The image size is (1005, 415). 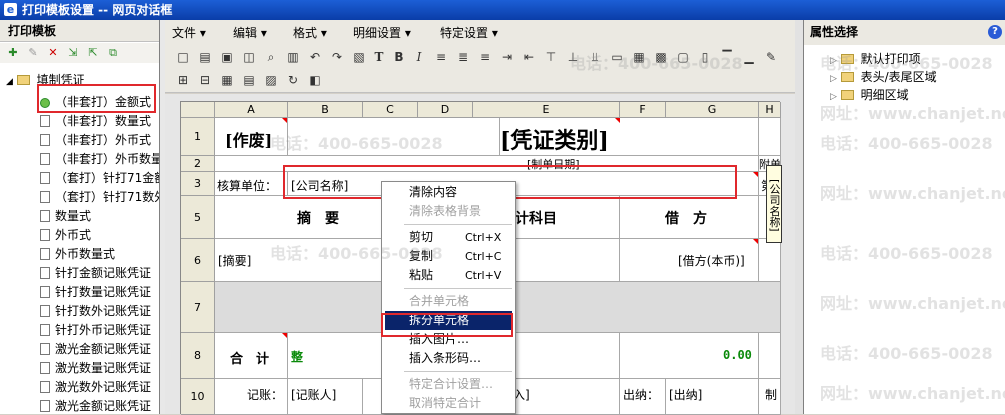 What do you see at coordinates (560, 137) in the screenshot?
I see `cell-title: [凭证类别]` at bounding box center [560, 137].